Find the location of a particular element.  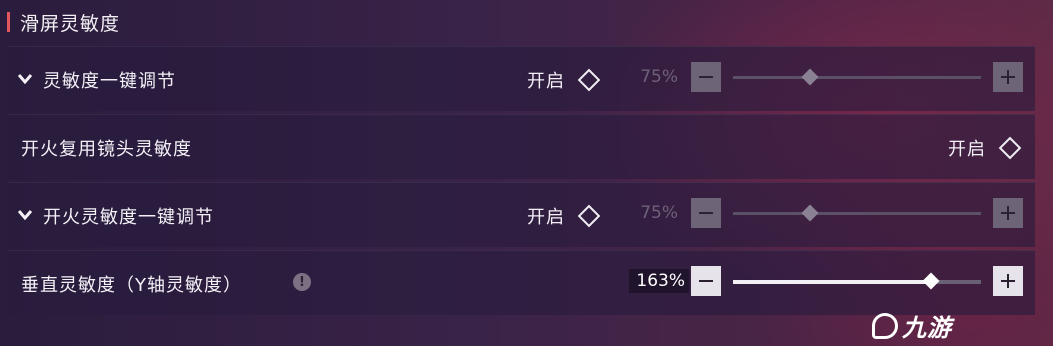

section-header: 滑屏灵敏度 is located at coordinates (526, 21).